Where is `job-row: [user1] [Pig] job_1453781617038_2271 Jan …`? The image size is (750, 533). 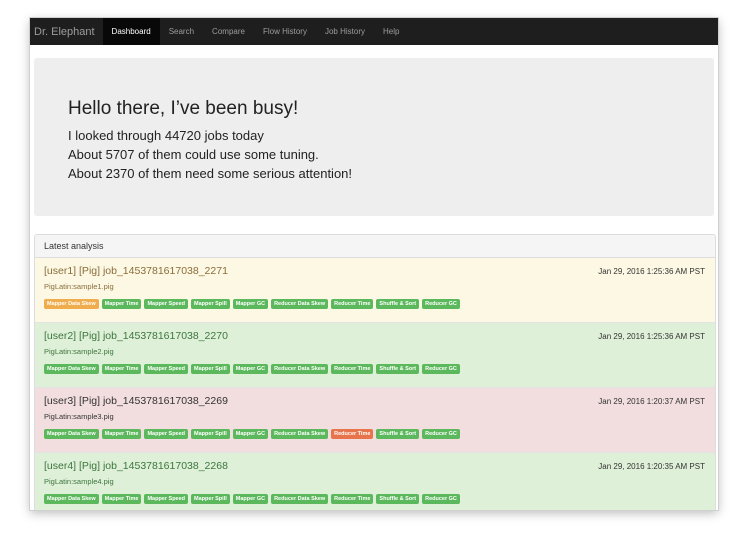
job-row: [user1] [Pig] job_1453781617038_2271 Jan … is located at coordinates (375, 290).